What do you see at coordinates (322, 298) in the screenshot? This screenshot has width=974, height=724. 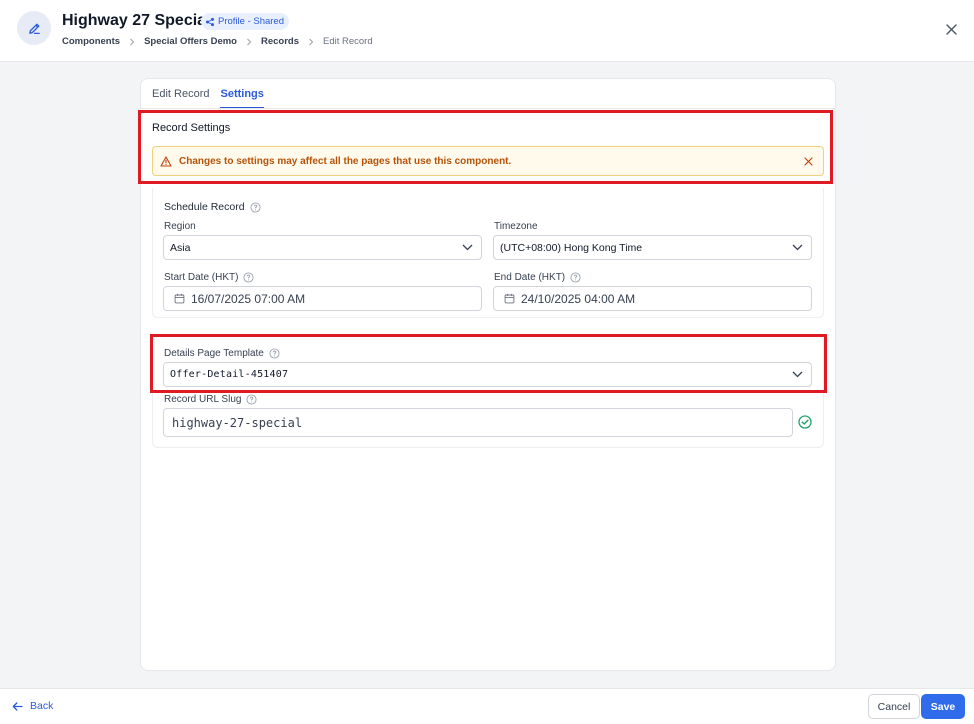 I see `start-date-input: 16/07/2025 07:00 AM` at bounding box center [322, 298].